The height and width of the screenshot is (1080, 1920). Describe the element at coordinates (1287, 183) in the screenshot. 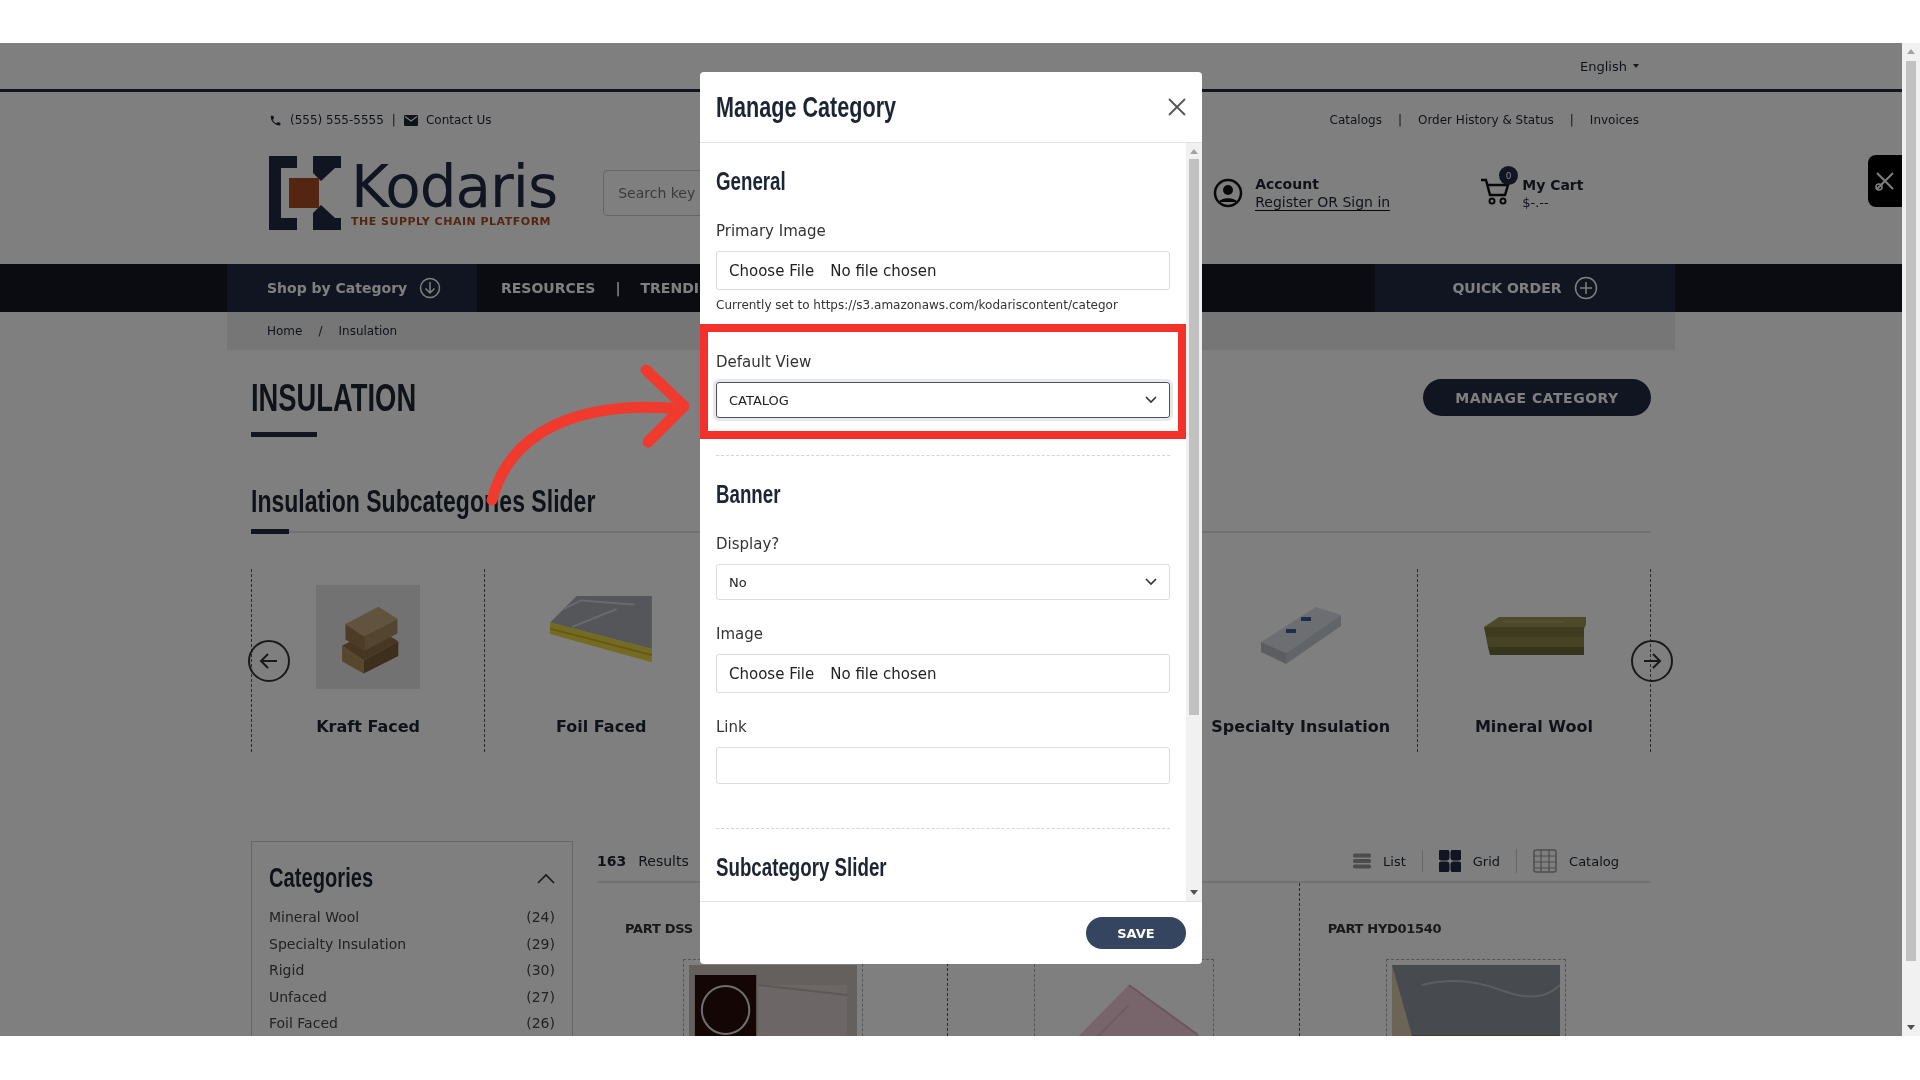

I see `account-title: Account` at that location.